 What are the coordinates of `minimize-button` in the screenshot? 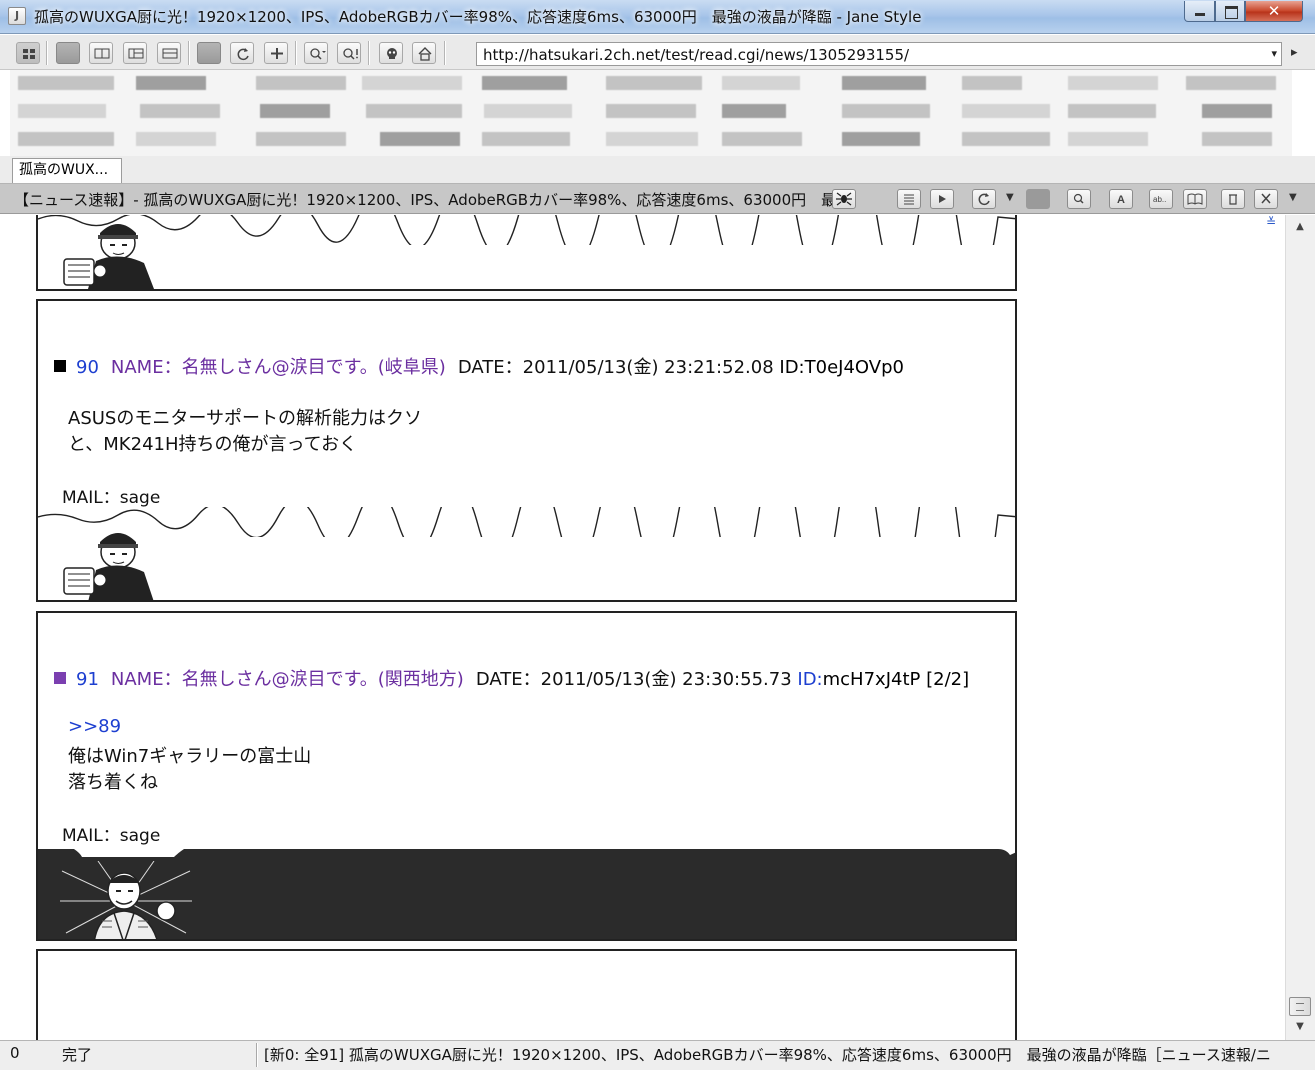 It's located at (1199, 11).